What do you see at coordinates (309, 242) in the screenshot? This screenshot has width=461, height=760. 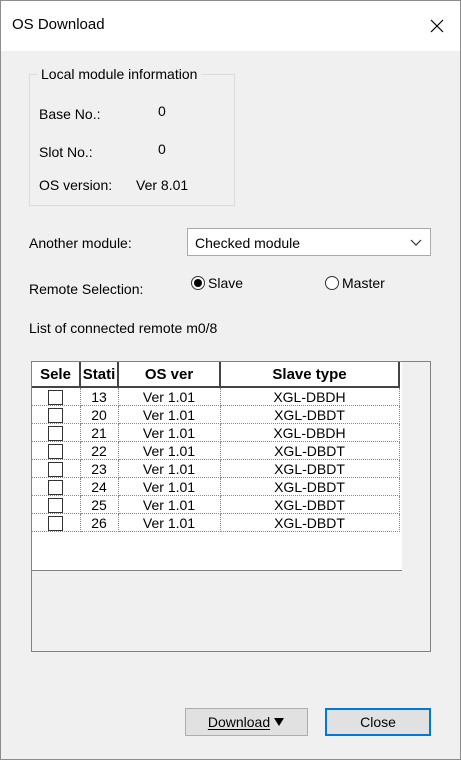 I see `another-module-select: Checked module` at bounding box center [309, 242].